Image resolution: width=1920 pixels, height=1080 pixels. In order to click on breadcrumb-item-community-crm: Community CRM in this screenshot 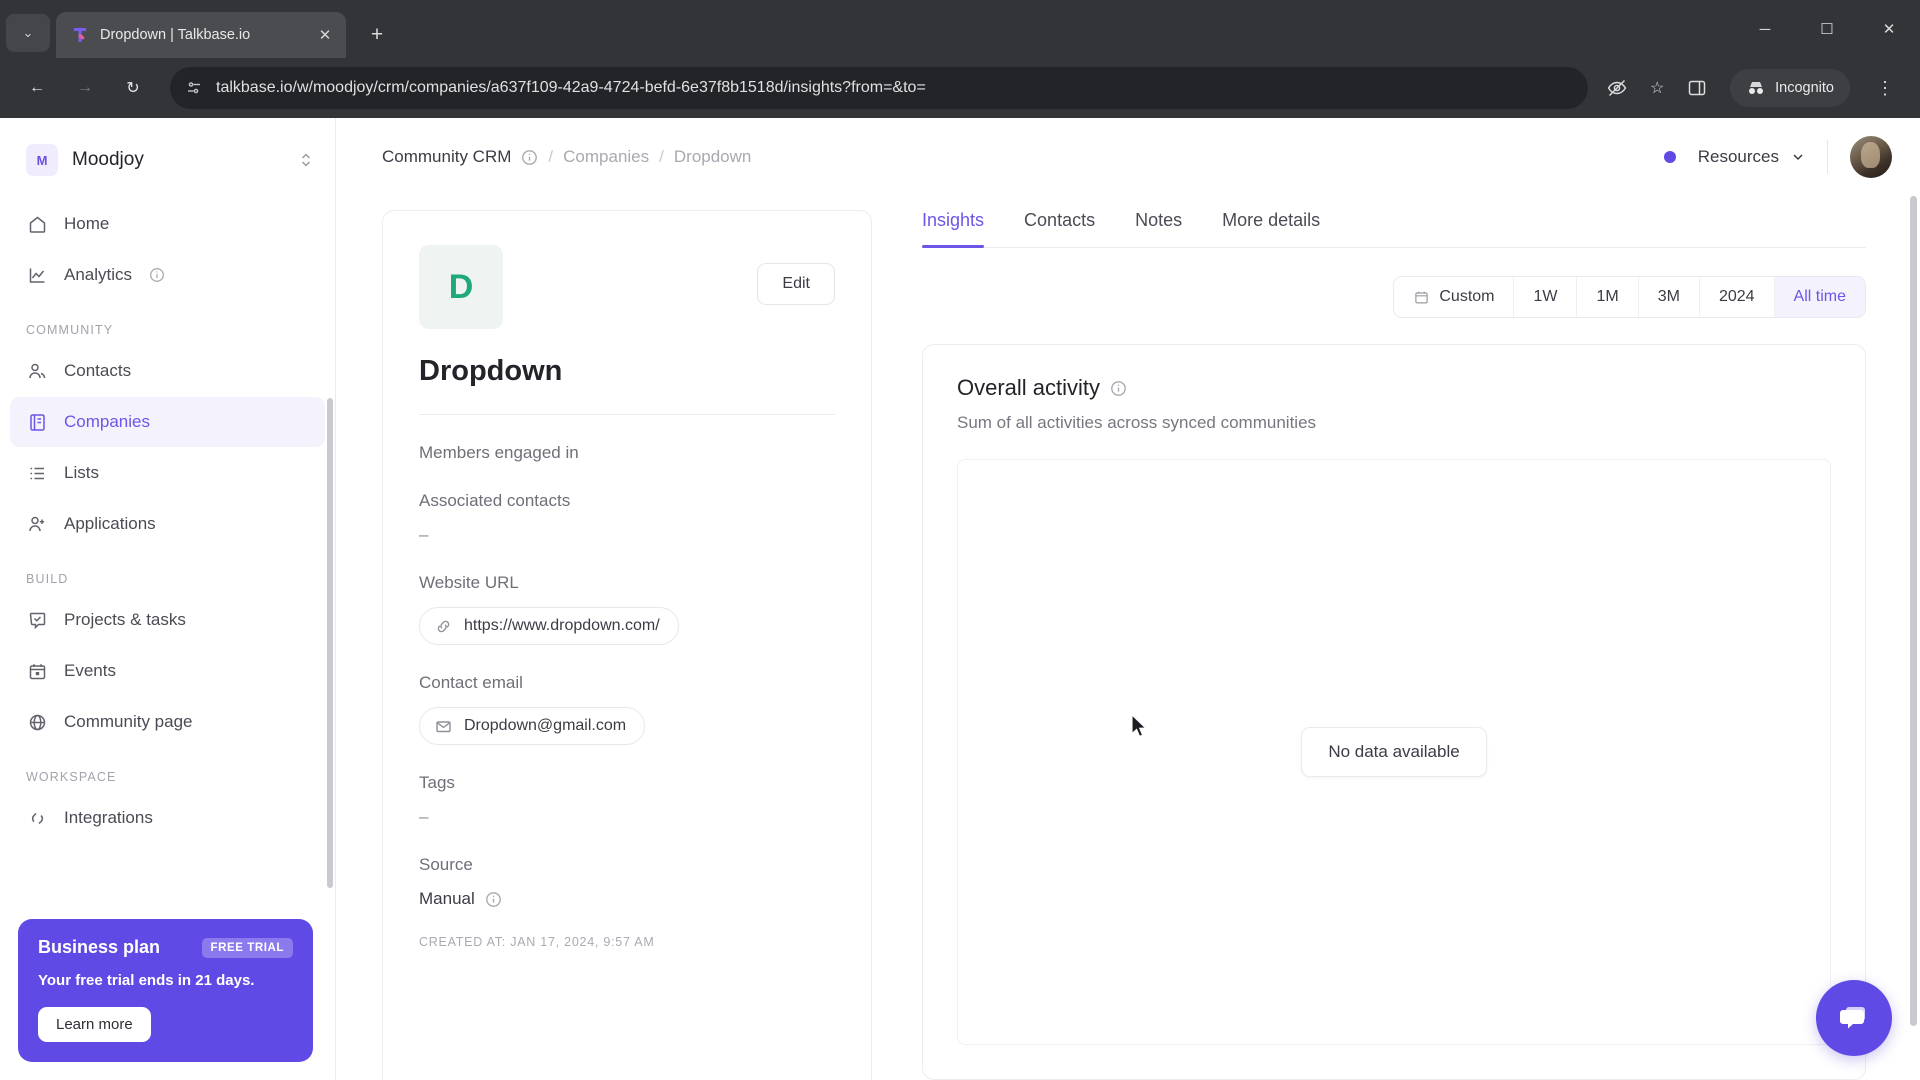, I will do `click(446, 157)`.